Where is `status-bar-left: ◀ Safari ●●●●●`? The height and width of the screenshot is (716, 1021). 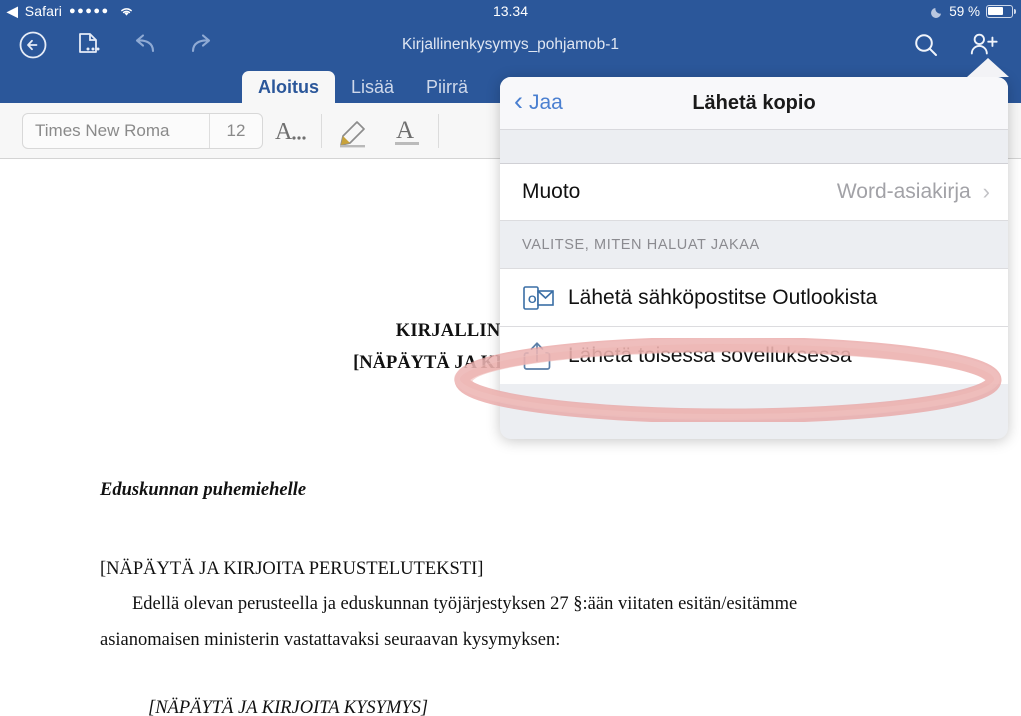
status-bar-left: ◀ Safari ●●●●● is located at coordinates (67, 11).